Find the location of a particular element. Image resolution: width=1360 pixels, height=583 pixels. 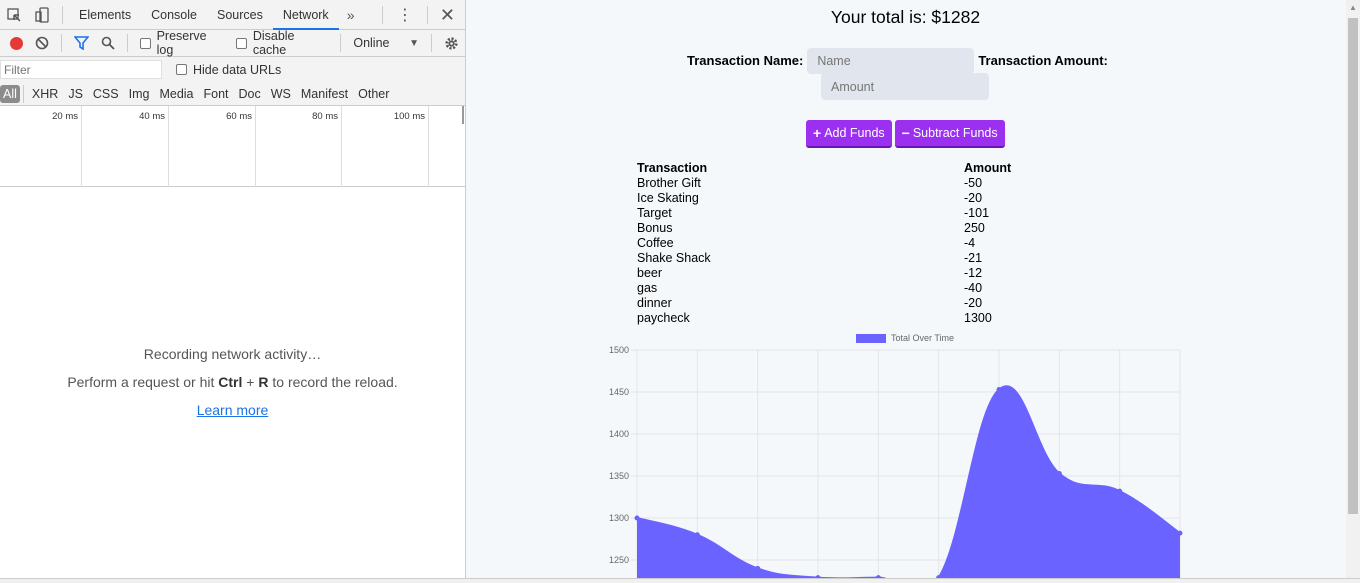

reload-hint-prefix: Perform a request or hit is located at coordinates (143, 382).